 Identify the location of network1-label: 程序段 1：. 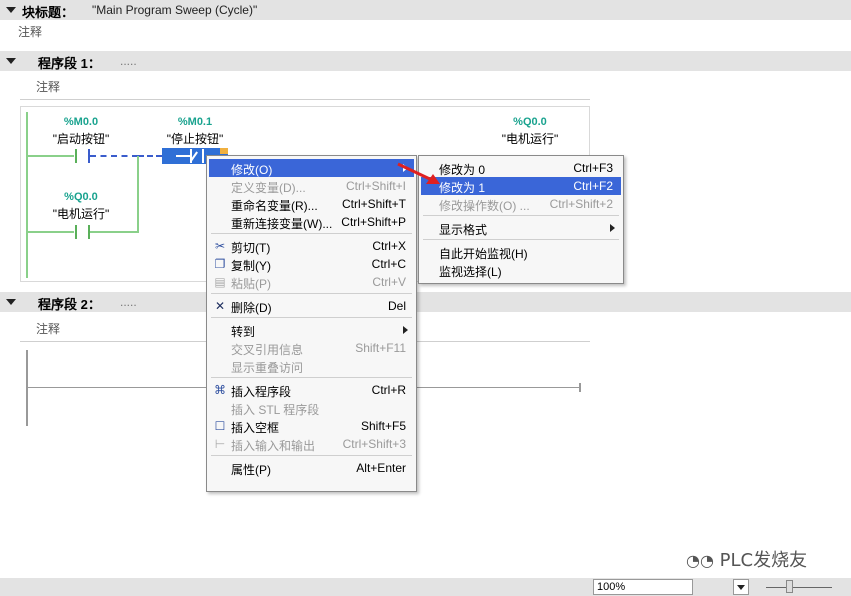
(69, 63).